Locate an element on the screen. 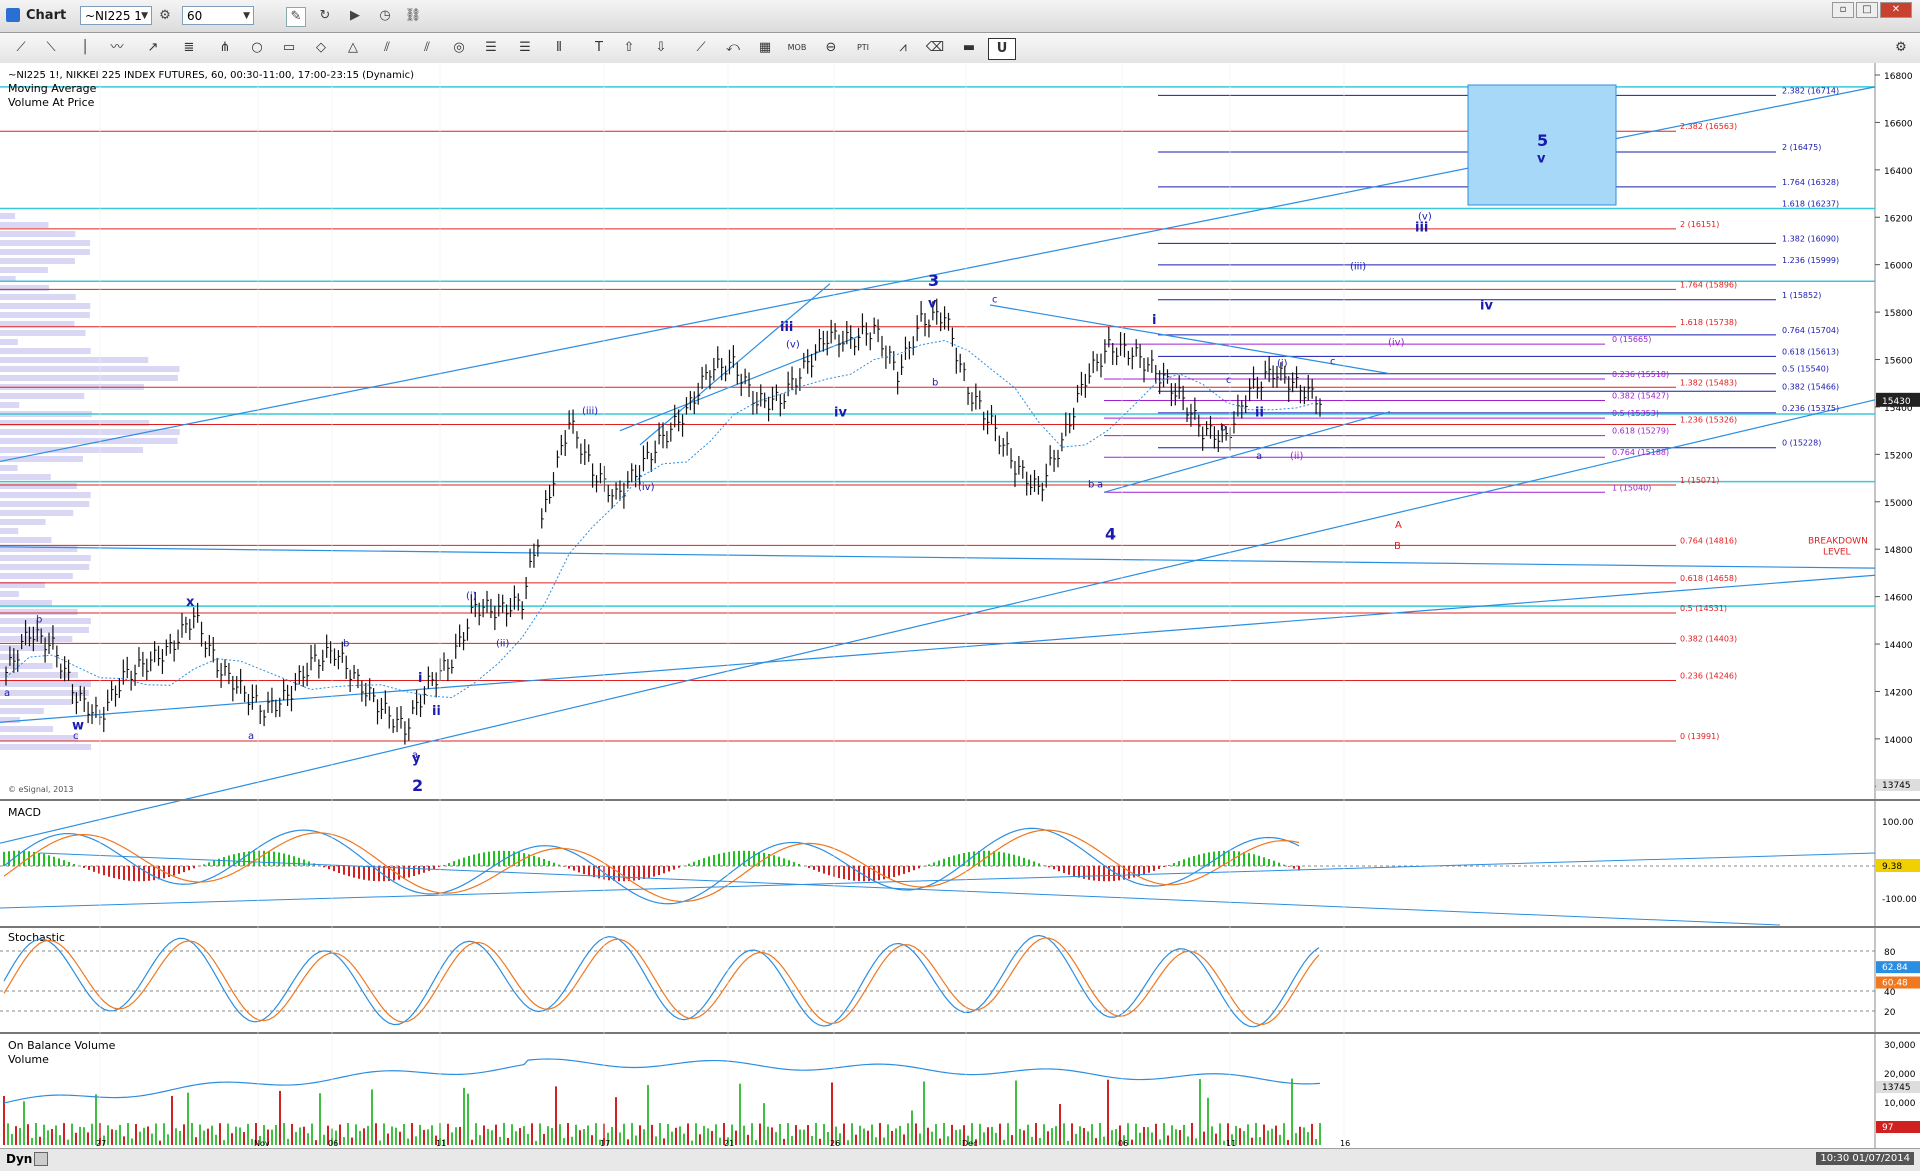 Image resolution: width=1920 pixels, height=1171 pixels. fib-purple-label: 0.618 (15279) is located at coordinates (1640, 431).